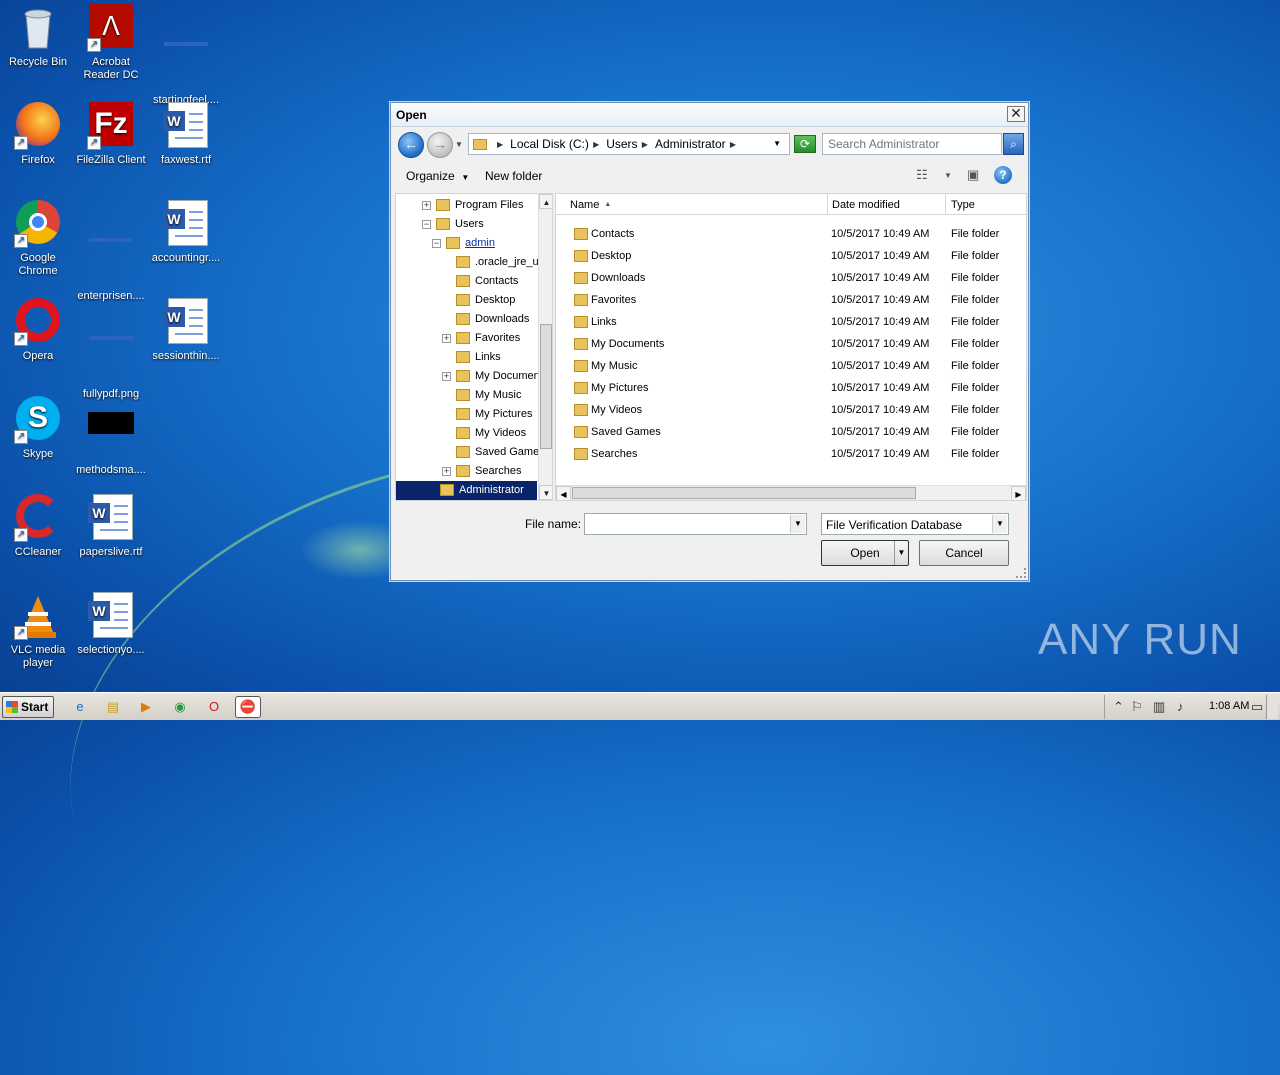 The height and width of the screenshot is (1075, 1280). I want to click on opera-icon: O, so click(214, 707).